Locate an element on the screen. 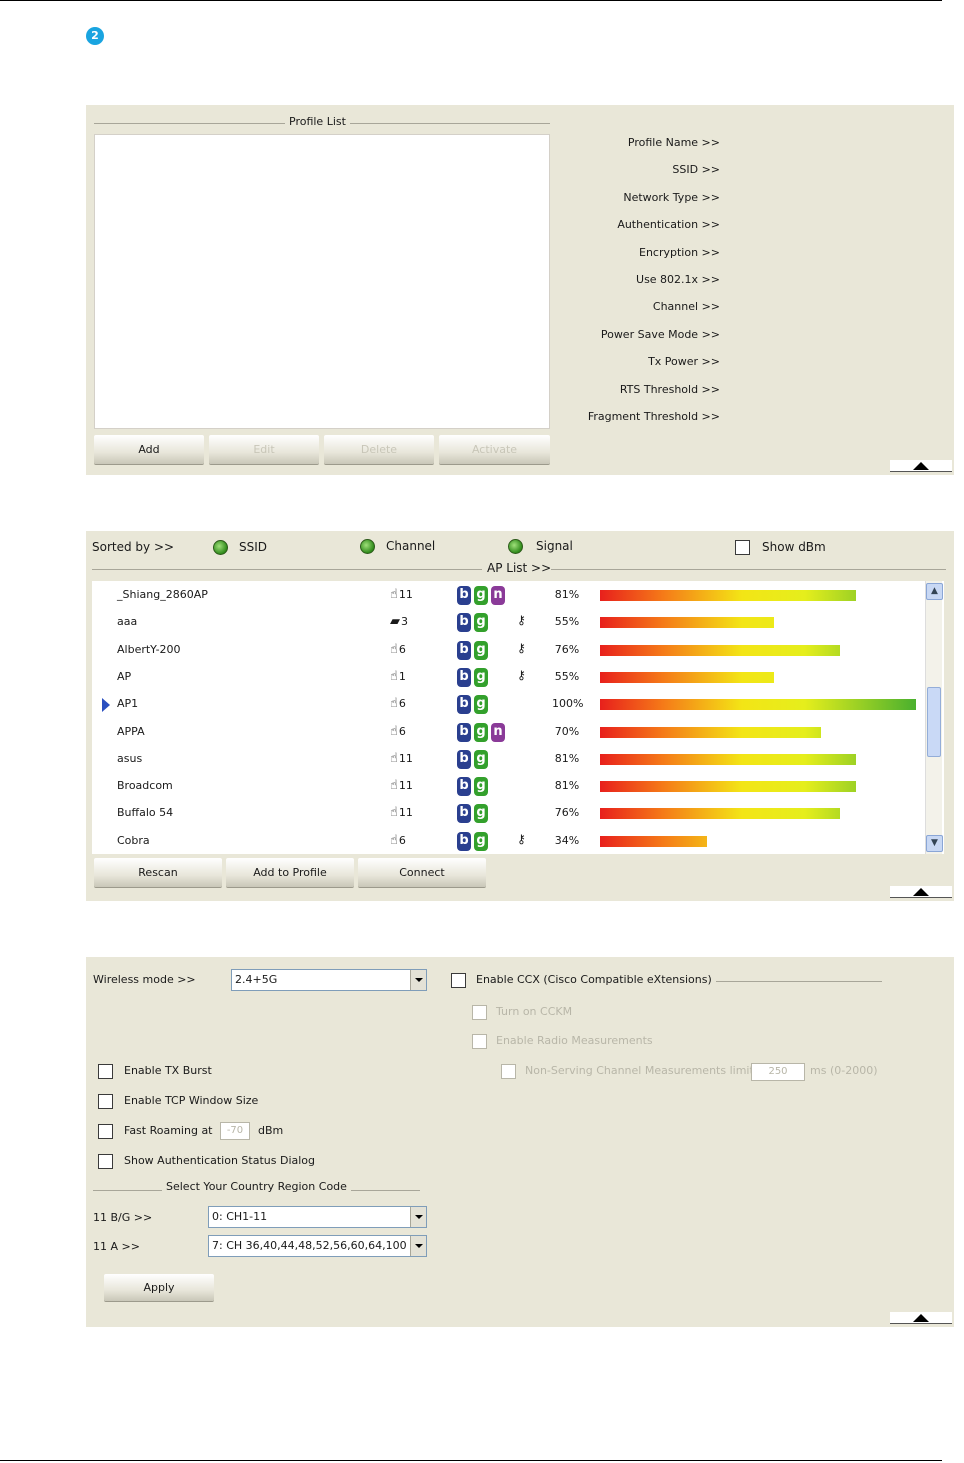 The image size is (964, 1463). ap-list-row: Buffalo 54 ☝11 b g 76% is located at coordinates (507, 813).